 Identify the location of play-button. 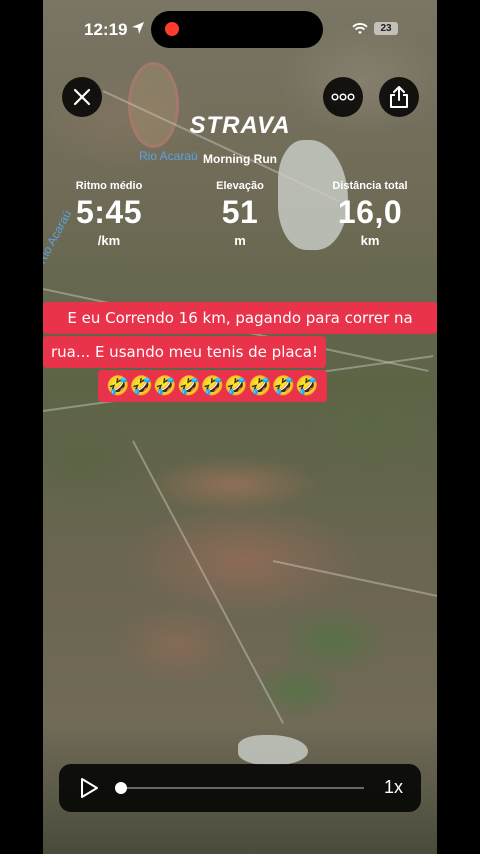
(89, 788).